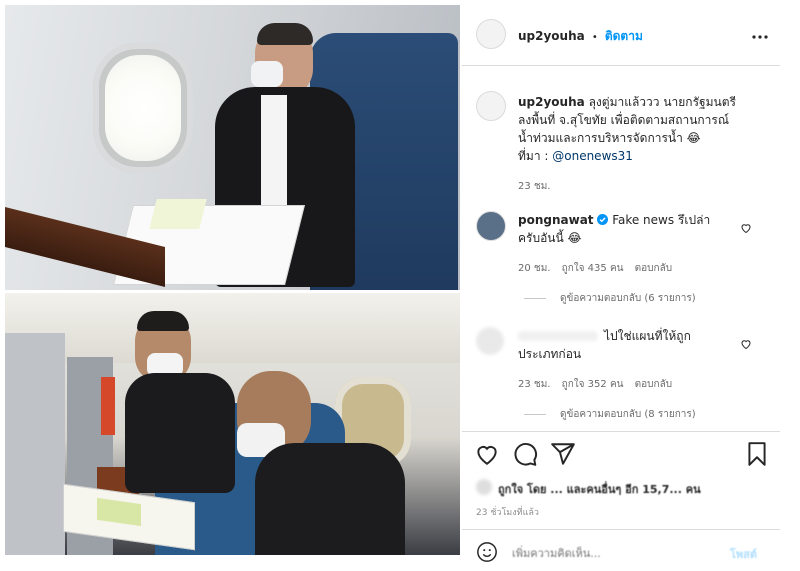 Image resolution: width=800 pixels, height=571 pixels. I want to click on comment-1-likes: ถูกใจ 435 คน, so click(593, 268).